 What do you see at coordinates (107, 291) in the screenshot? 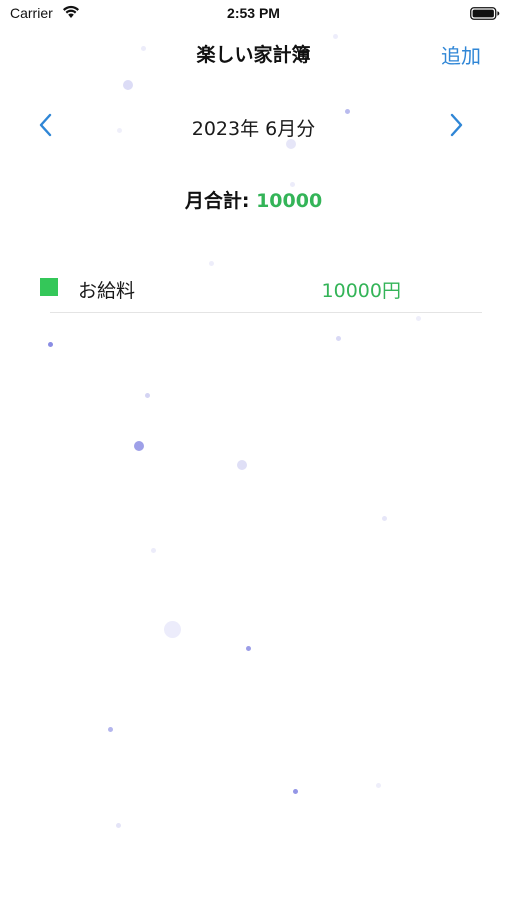
I see `entry-name: お給料` at bounding box center [107, 291].